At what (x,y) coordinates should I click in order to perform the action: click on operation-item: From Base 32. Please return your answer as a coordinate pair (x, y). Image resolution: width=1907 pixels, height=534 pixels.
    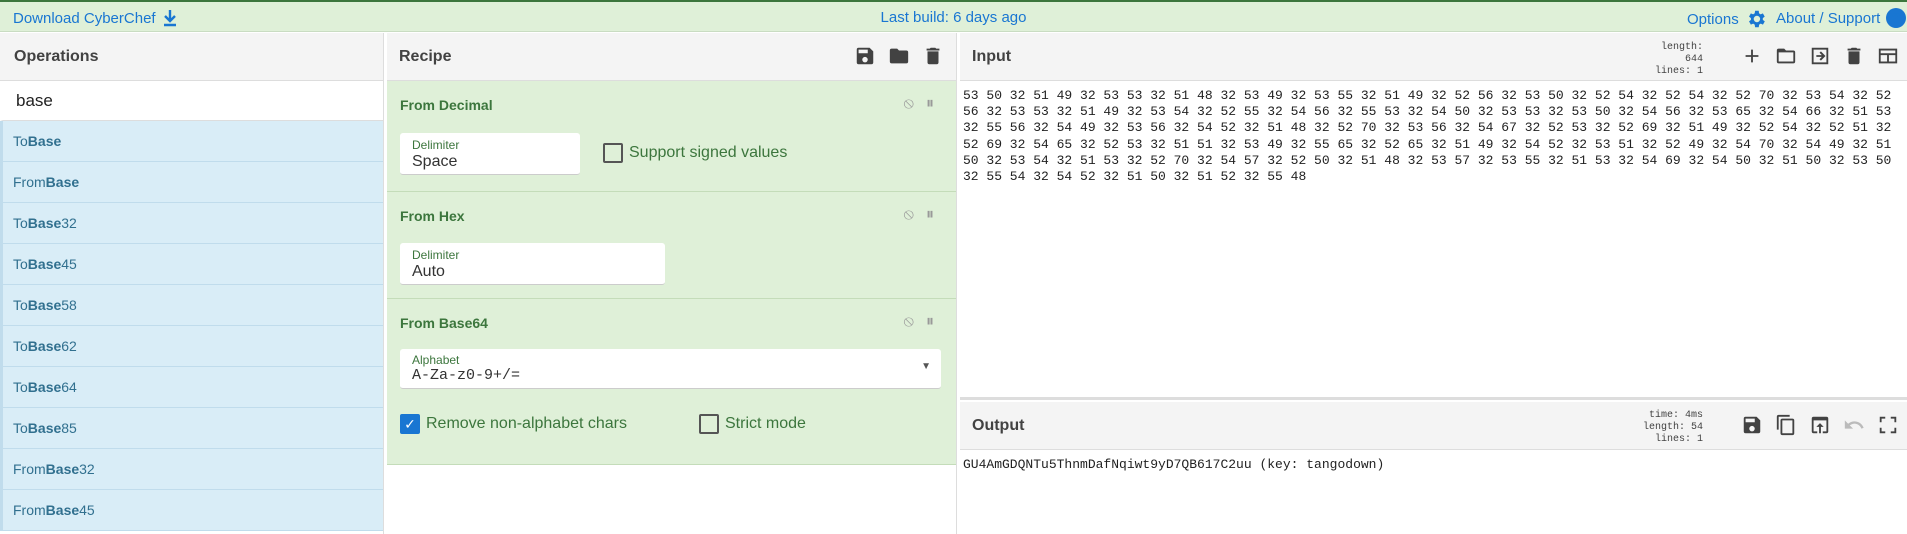
    Looking at the image, I should click on (191, 469).